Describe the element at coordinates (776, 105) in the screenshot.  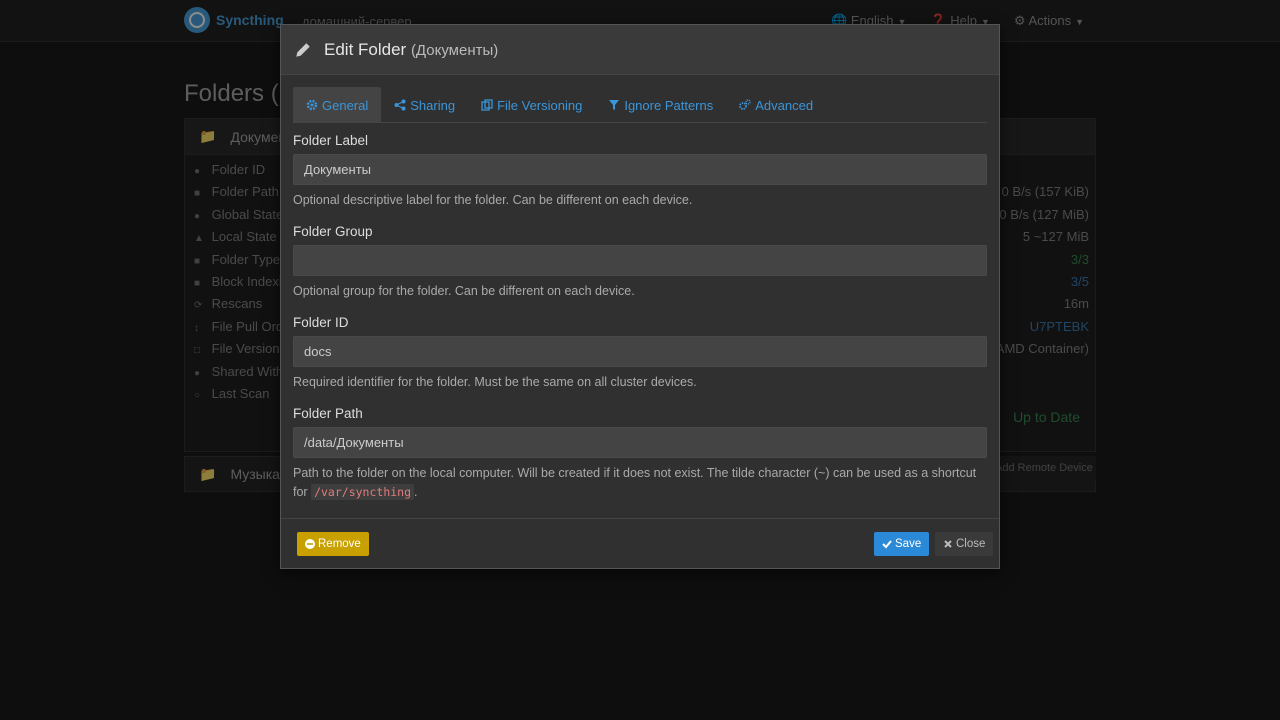
I see `tab-advanced: Advanced` at that location.